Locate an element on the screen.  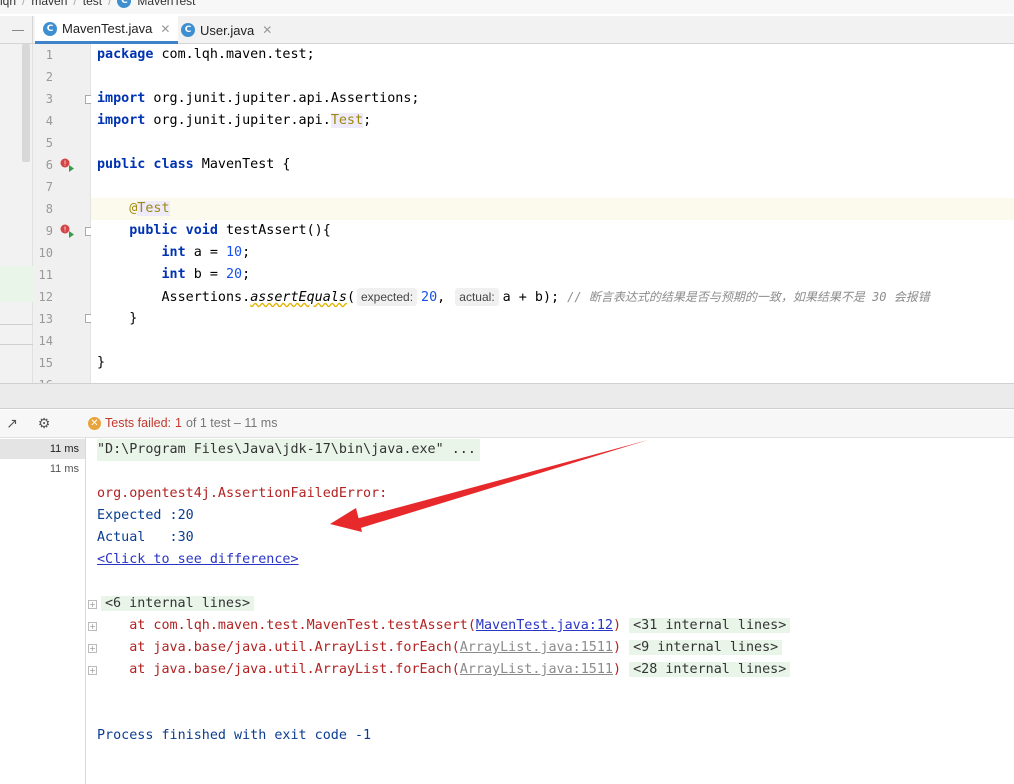
breadcrumb: lqh / maven / test / C MavenTest is located at coordinates (507, 7).